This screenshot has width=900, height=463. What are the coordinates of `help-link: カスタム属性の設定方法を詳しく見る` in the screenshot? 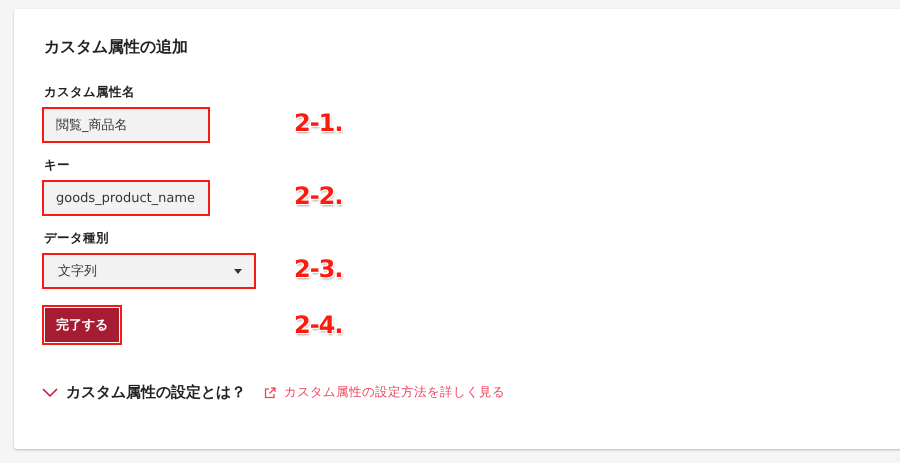 It's located at (394, 392).